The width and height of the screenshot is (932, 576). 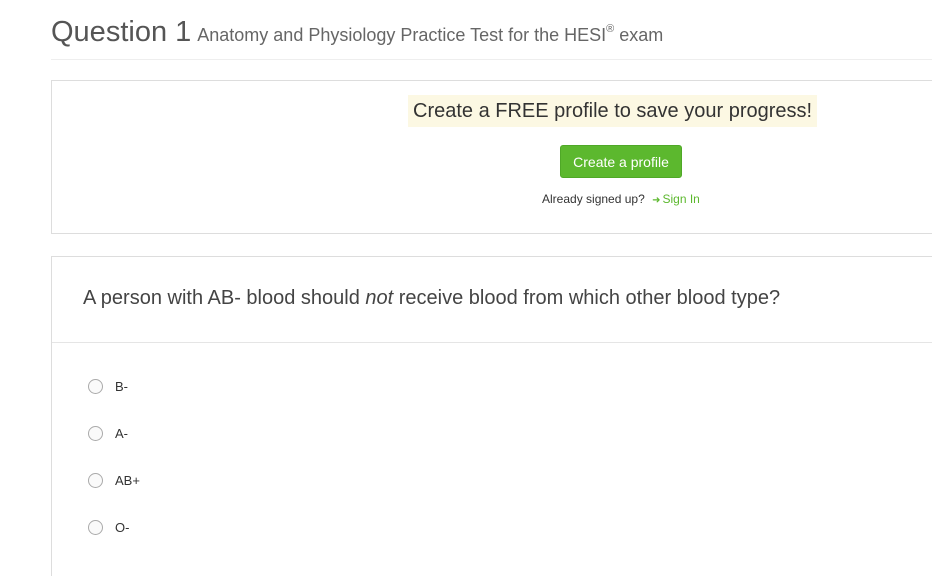 I want to click on answer-label: O-, so click(x=122, y=527).